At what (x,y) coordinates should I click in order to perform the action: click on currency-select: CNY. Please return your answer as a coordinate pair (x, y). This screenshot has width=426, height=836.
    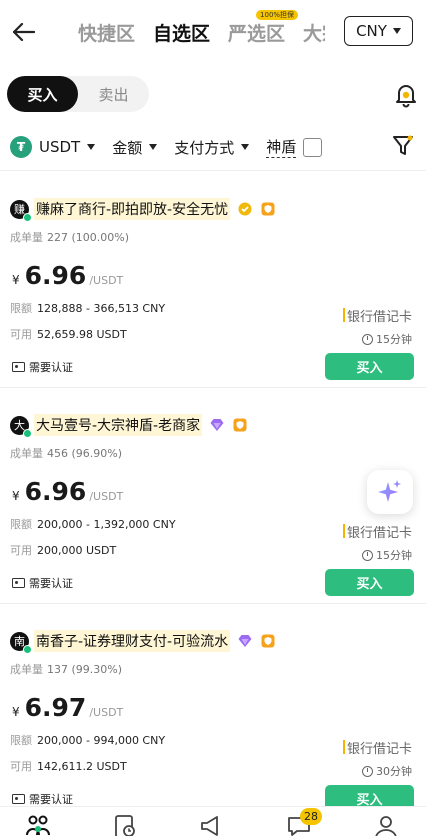
    Looking at the image, I should click on (378, 31).